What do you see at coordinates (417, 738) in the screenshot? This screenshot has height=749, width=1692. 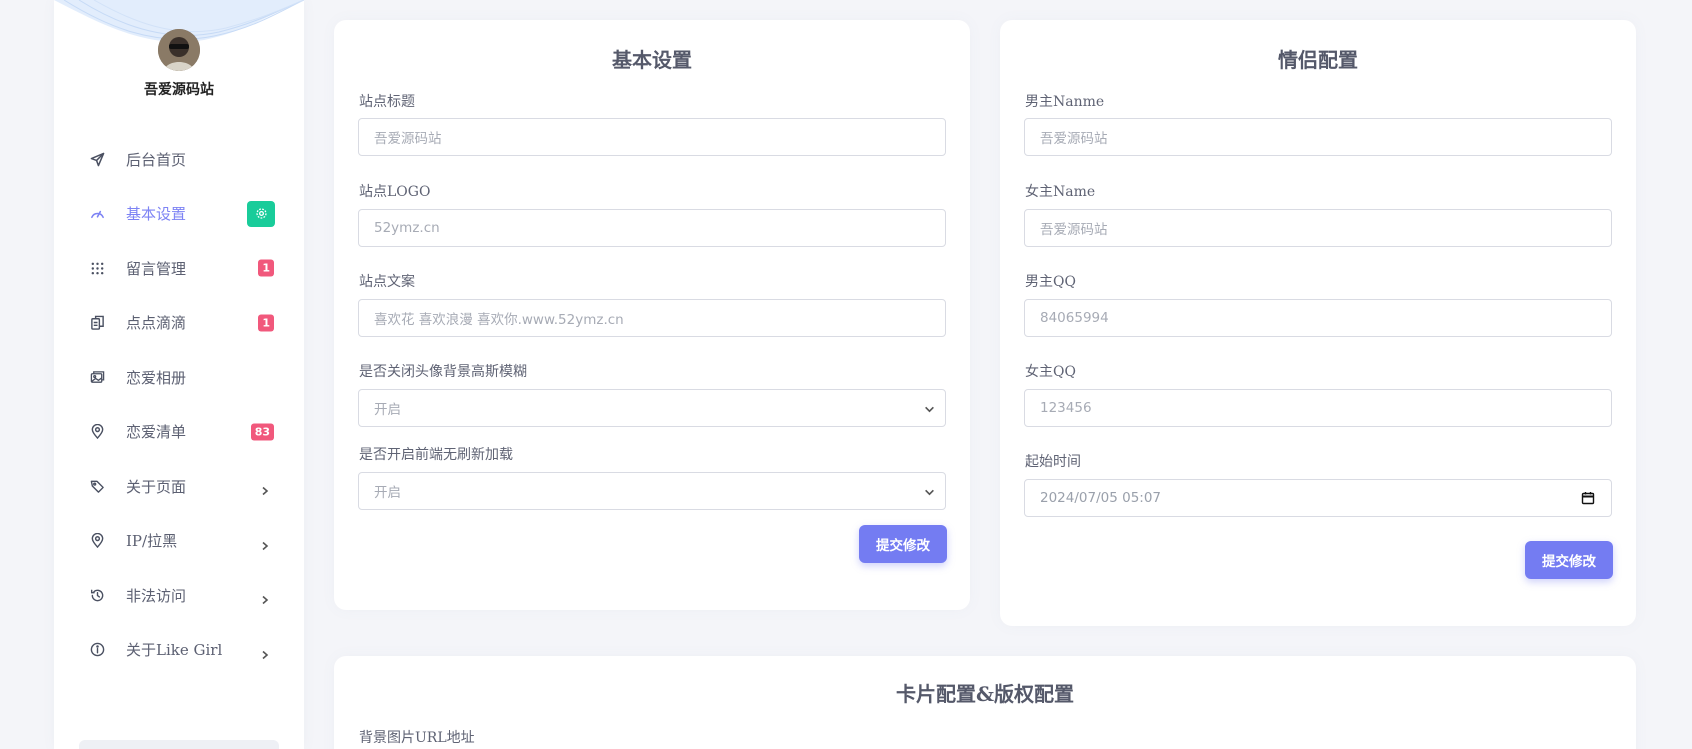 I see `bg-url-label: 背景图片URL地址` at bounding box center [417, 738].